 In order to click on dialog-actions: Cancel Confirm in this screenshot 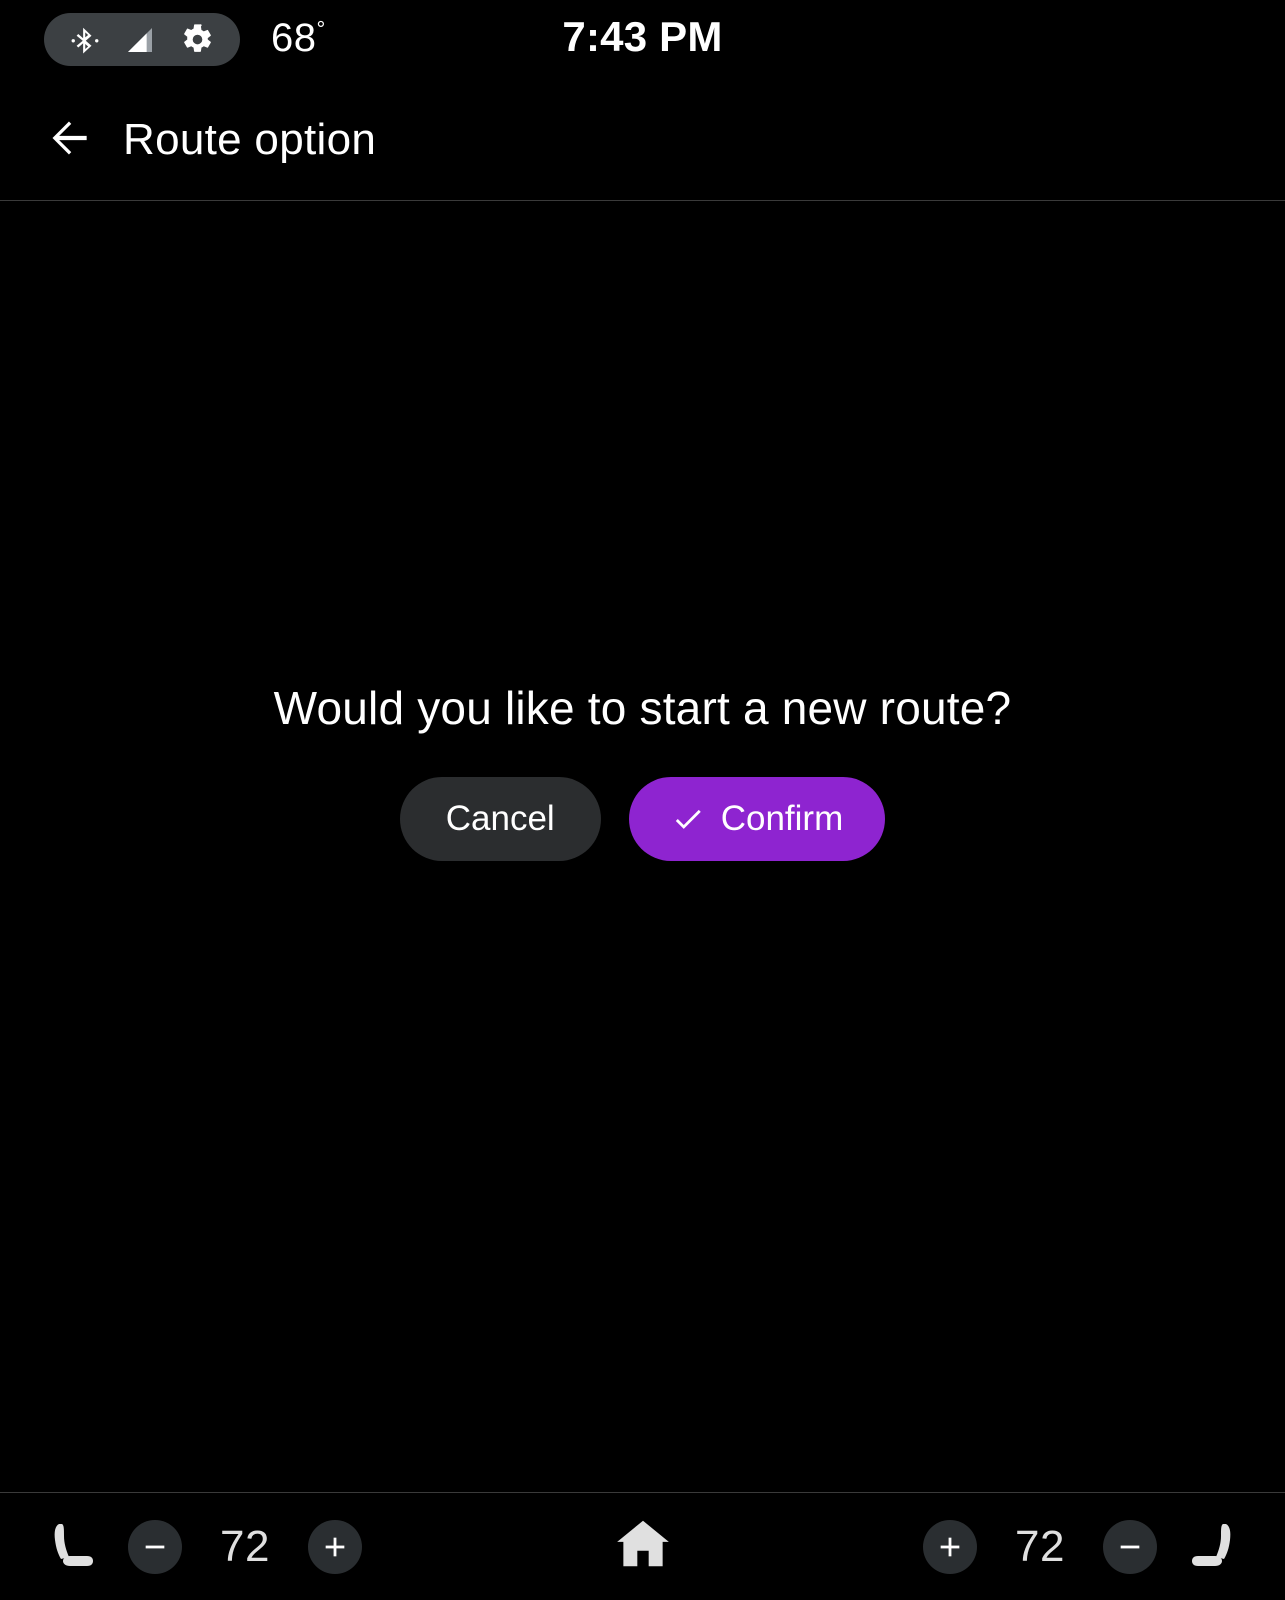, I will do `click(642, 819)`.